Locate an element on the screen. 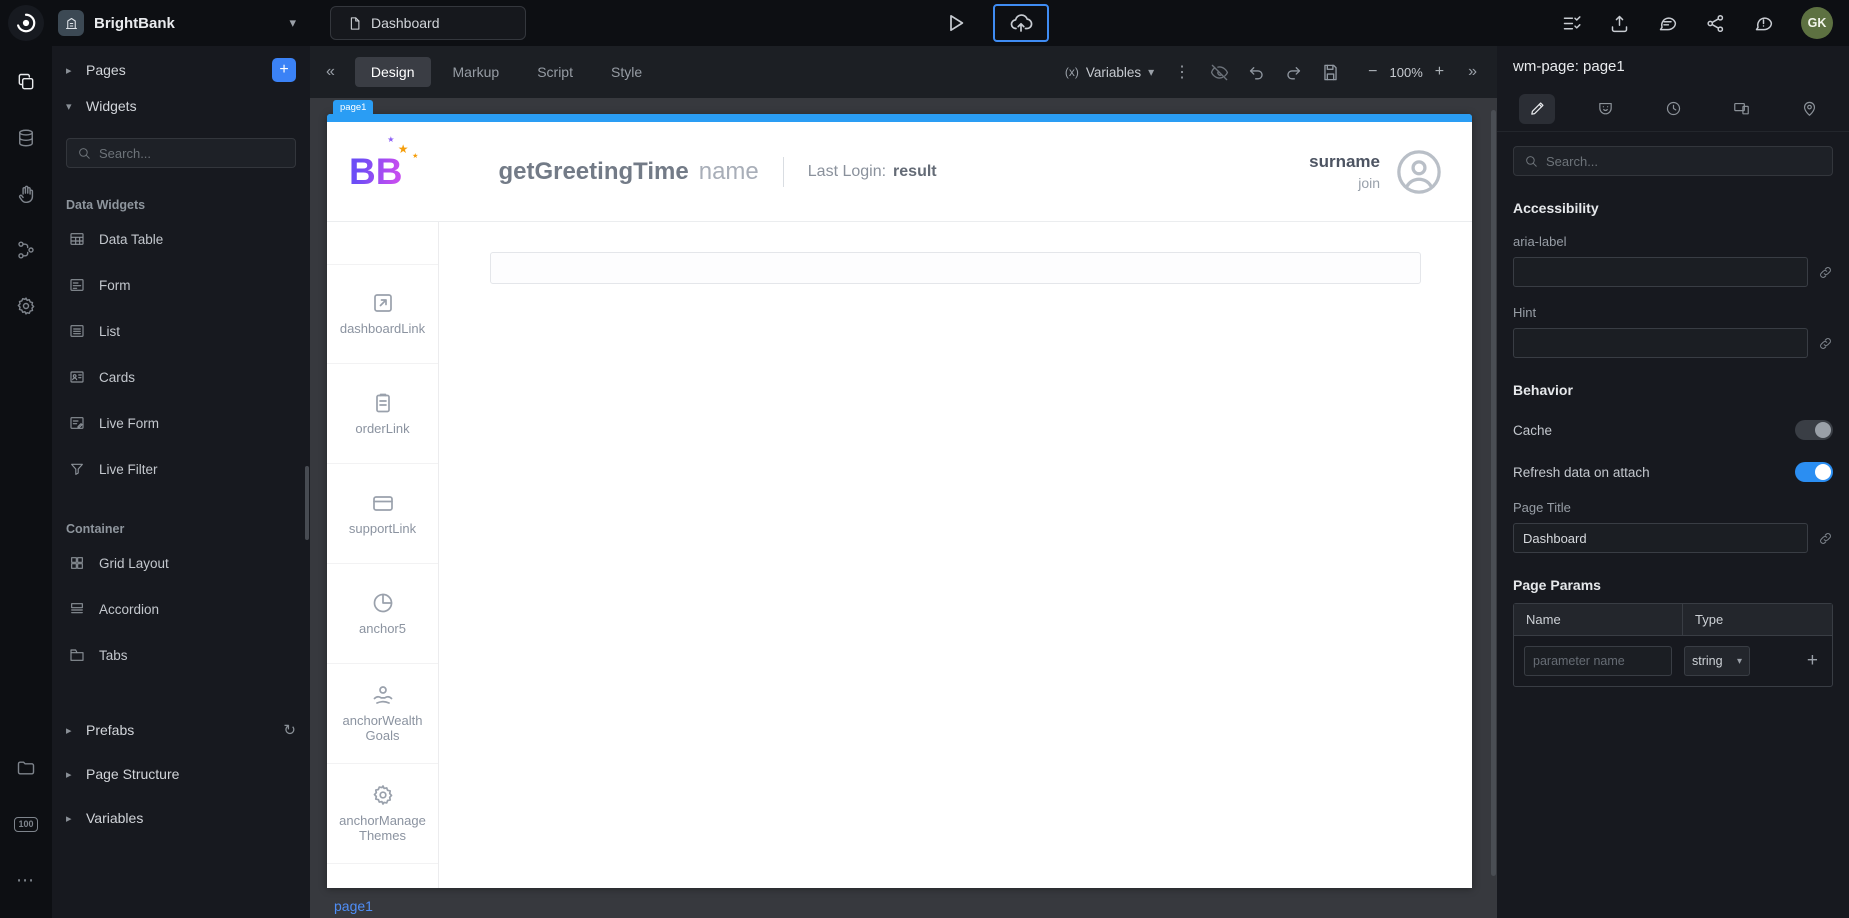 The height and width of the screenshot is (918, 1849). zoom-out-button: − is located at coordinates (1372, 72).